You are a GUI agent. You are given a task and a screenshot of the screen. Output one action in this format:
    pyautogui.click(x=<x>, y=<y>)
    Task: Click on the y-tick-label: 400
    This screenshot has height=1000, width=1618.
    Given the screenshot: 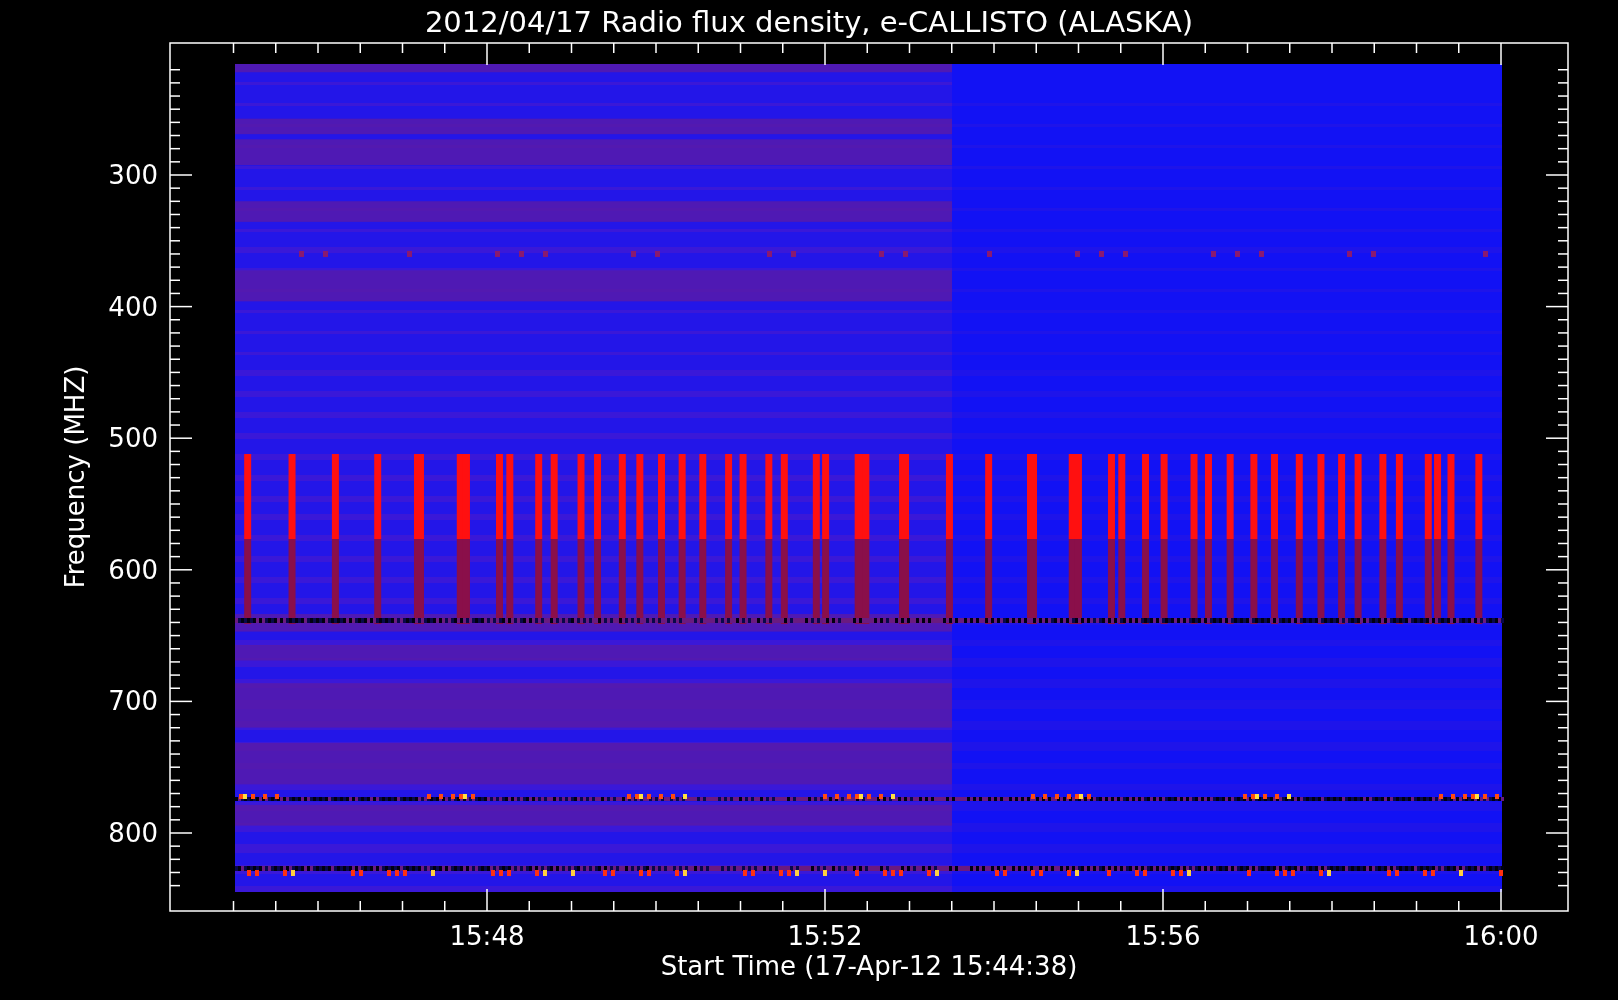 What is the action you would take?
    pyautogui.click(x=133, y=306)
    